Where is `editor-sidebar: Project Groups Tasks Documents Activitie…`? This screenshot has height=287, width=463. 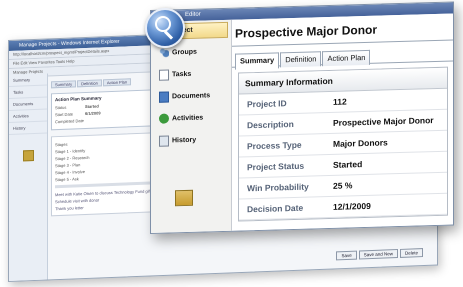
editor-sidebar: Project Groups Tasks Documents Activitie… is located at coordinates (191, 126).